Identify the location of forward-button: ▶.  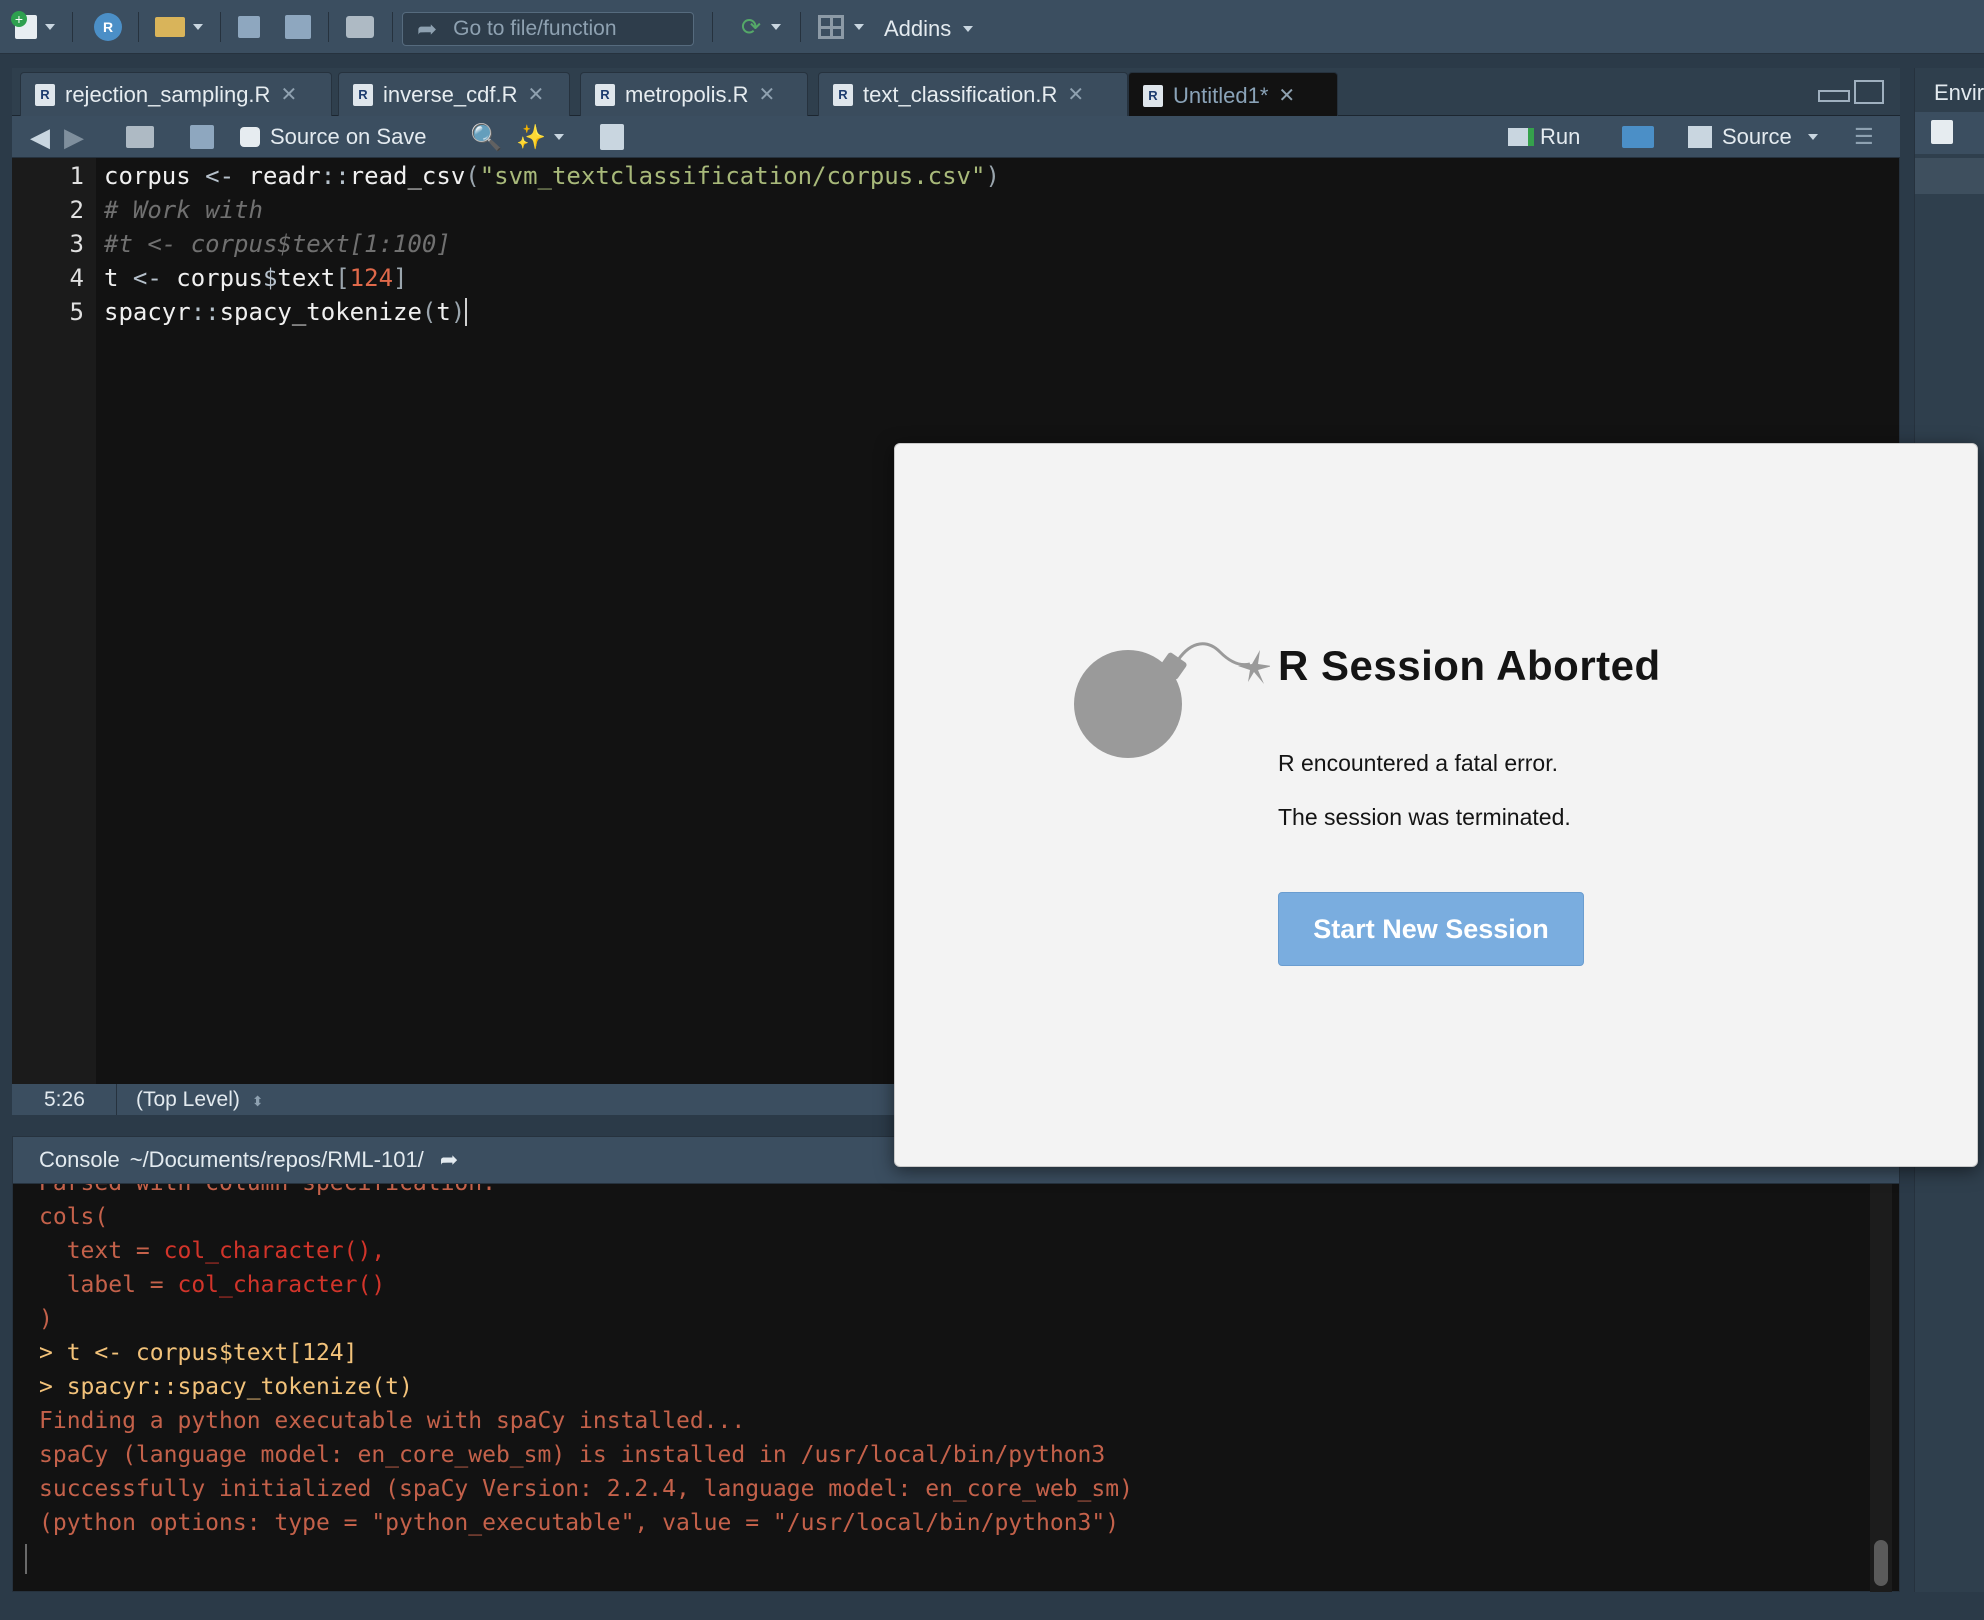
(74, 137).